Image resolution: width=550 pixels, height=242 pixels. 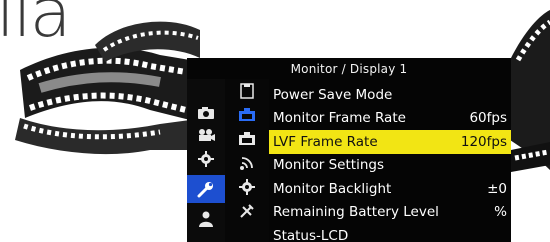 I want to click on tab-photo, so click(x=206, y=113).